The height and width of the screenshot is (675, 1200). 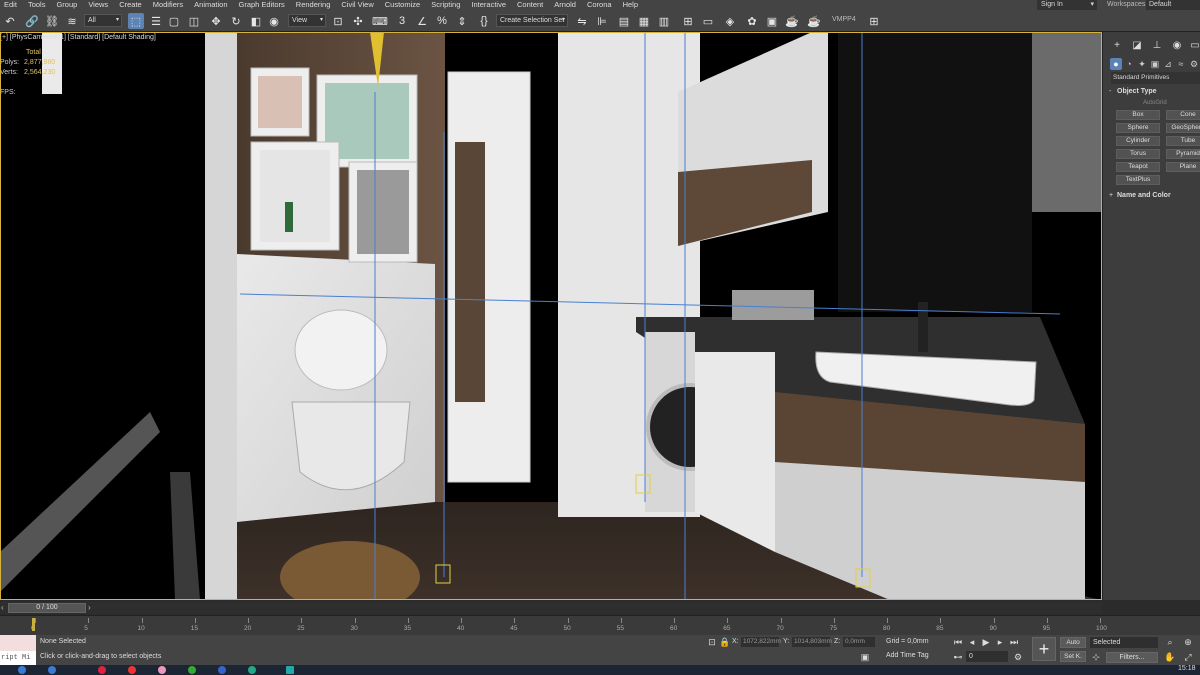 What do you see at coordinates (404, 5) in the screenshot?
I see `menu-customize: Customize` at bounding box center [404, 5].